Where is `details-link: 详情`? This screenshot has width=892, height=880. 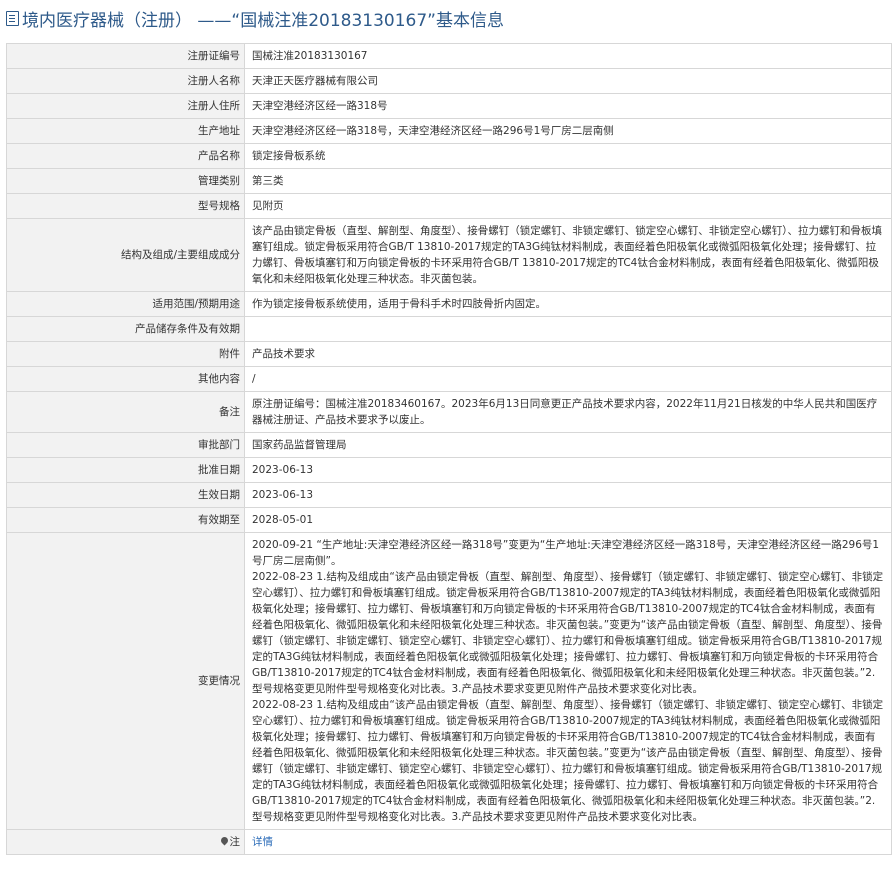 details-link: 详情 is located at coordinates (262, 842).